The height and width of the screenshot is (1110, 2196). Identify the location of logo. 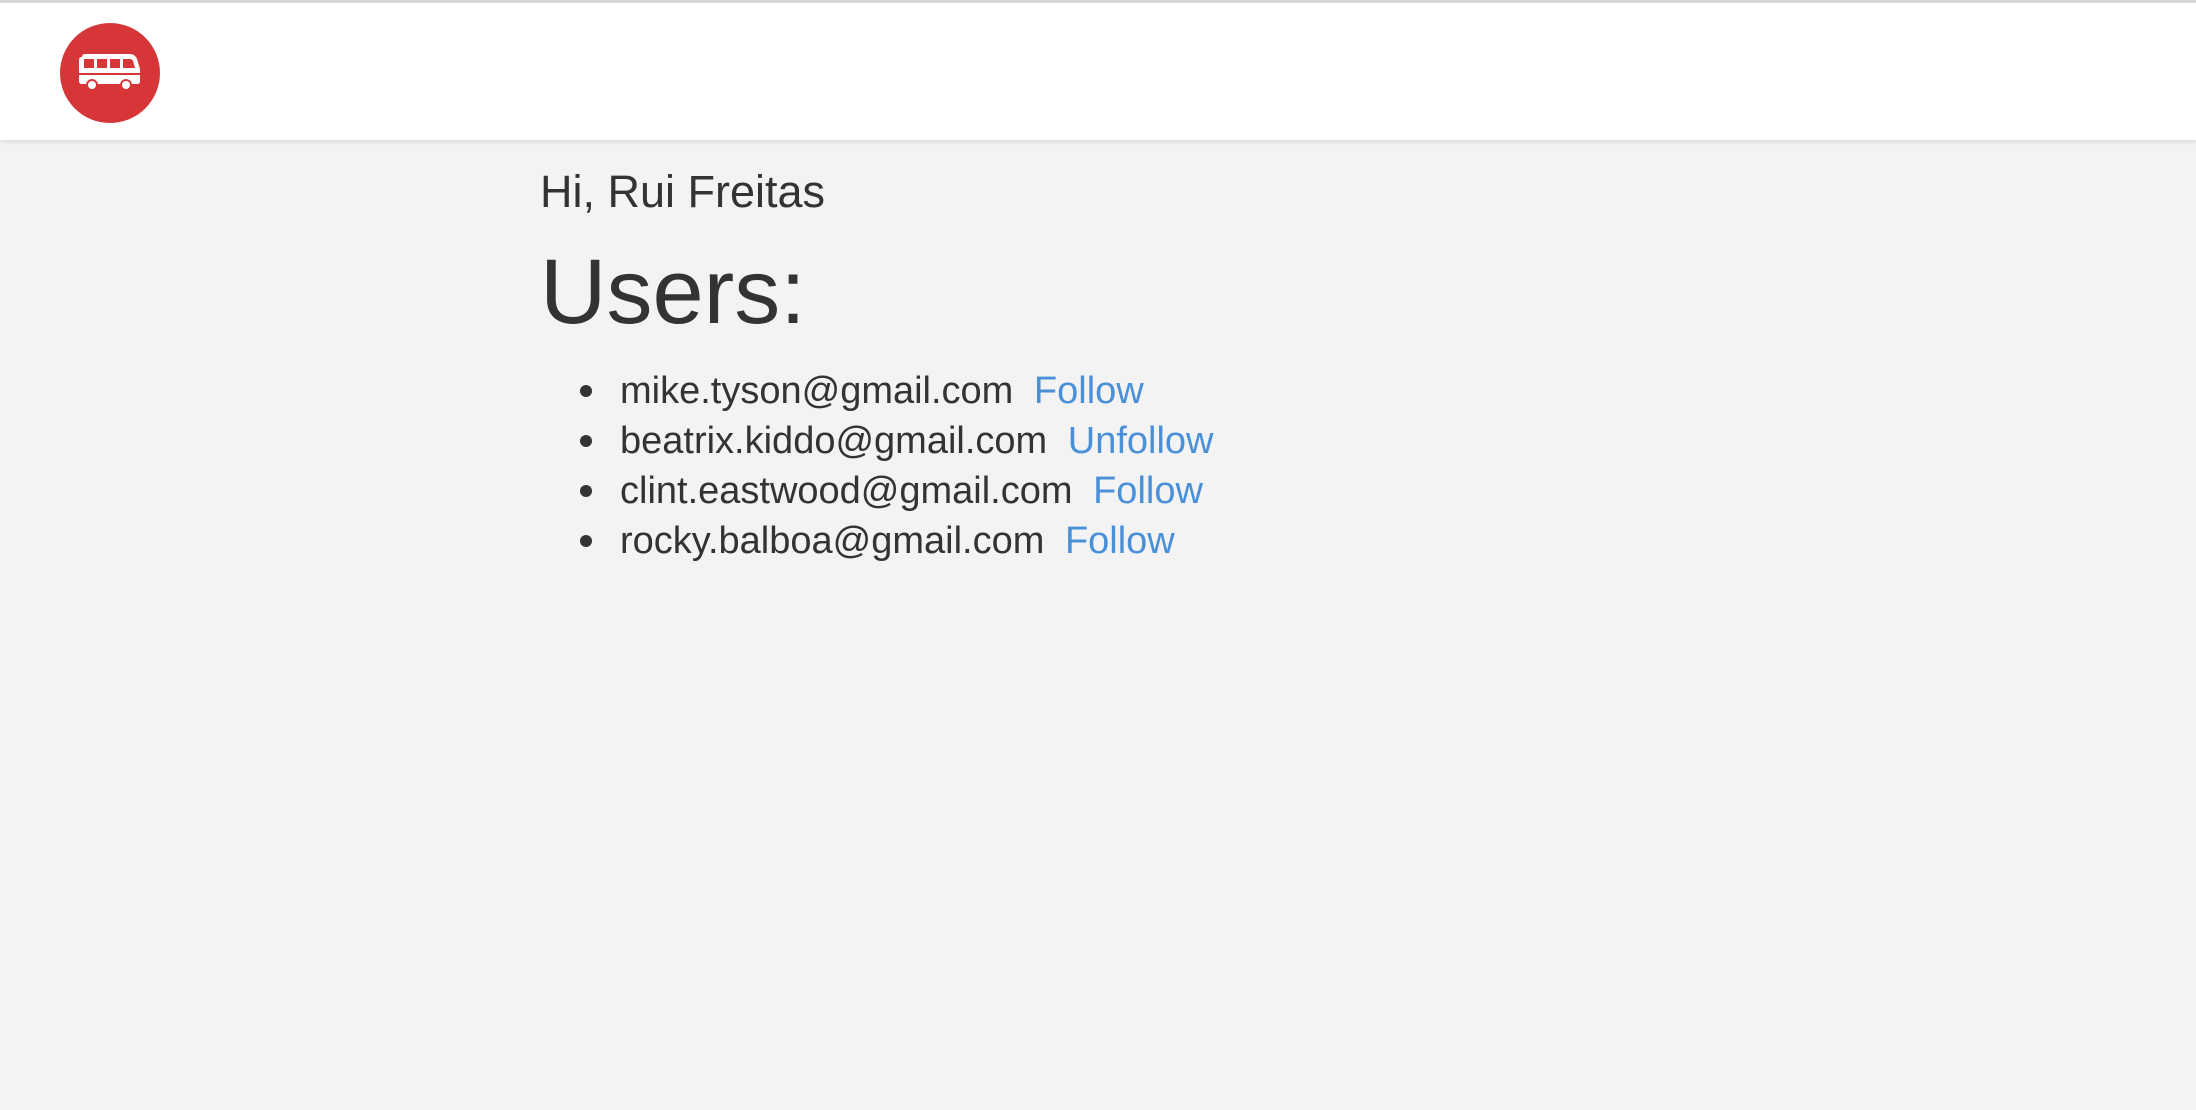
(110, 73).